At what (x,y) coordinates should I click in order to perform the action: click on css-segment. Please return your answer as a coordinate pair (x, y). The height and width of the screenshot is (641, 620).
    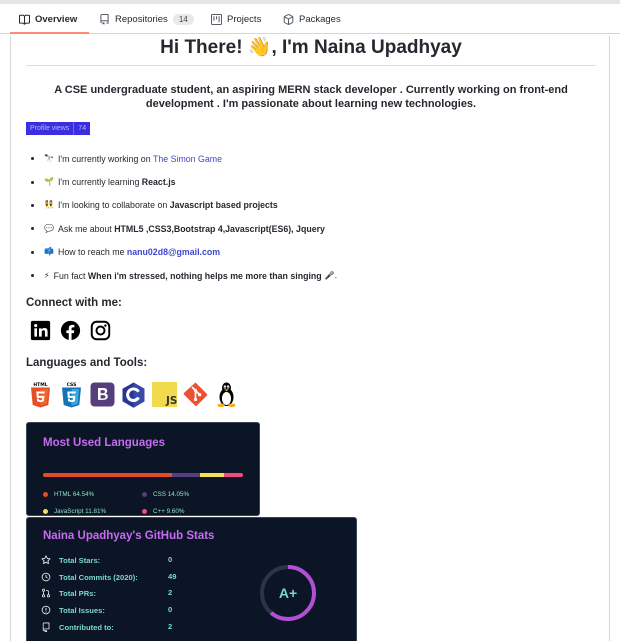
    Looking at the image, I should click on (186, 475).